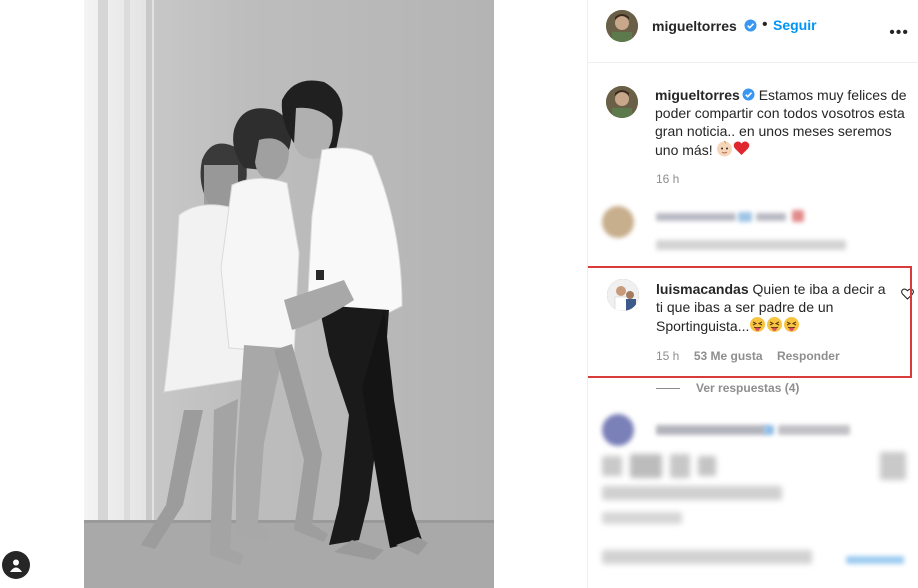 This screenshot has width=918, height=588. I want to click on view-replies: Ver respuestas (4), so click(727, 388).